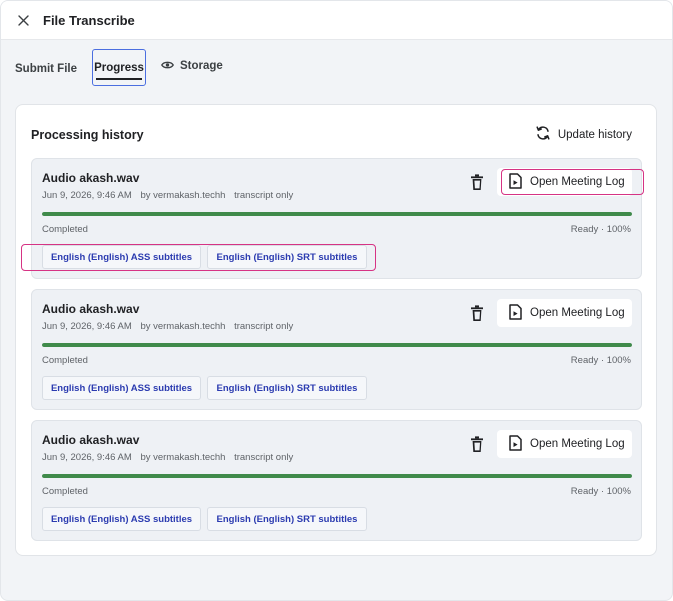 This screenshot has width=673, height=601. I want to click on tab-label: Storage, so click(201, 66).